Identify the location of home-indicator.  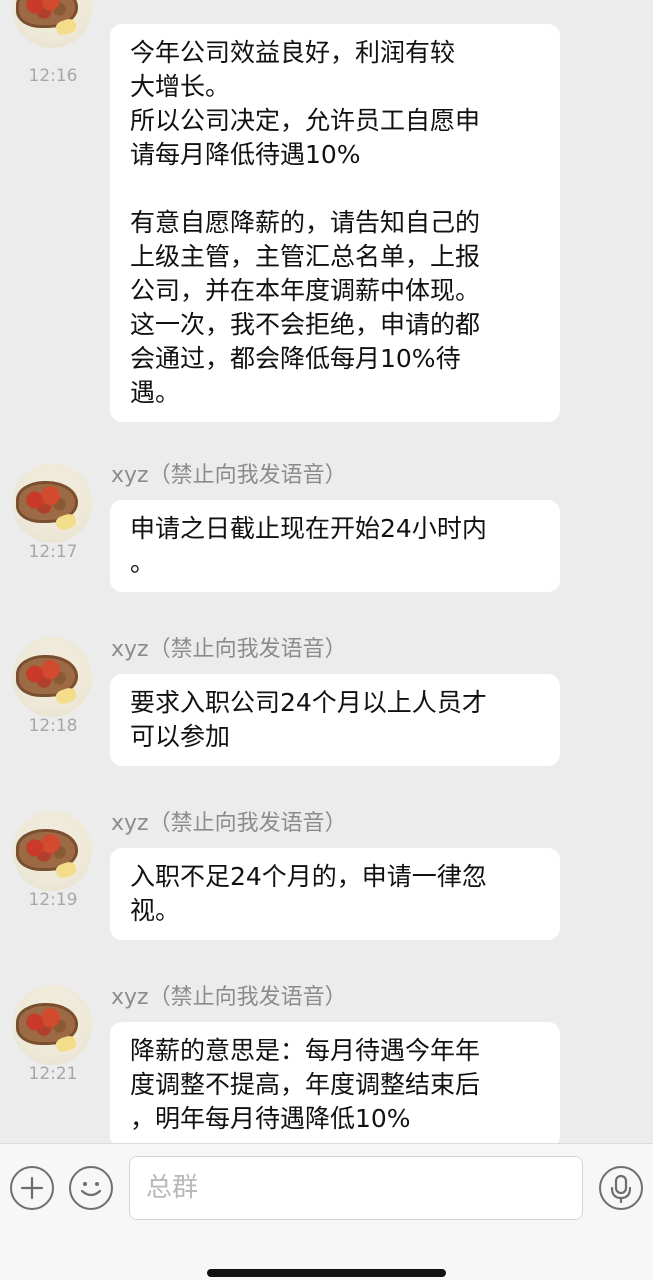
(326, 1273).